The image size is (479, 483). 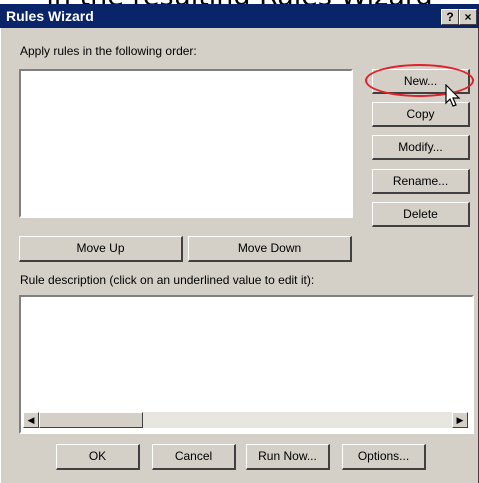 I want to click on scroll-right-icon: ▶, so click(x=460, y=420).